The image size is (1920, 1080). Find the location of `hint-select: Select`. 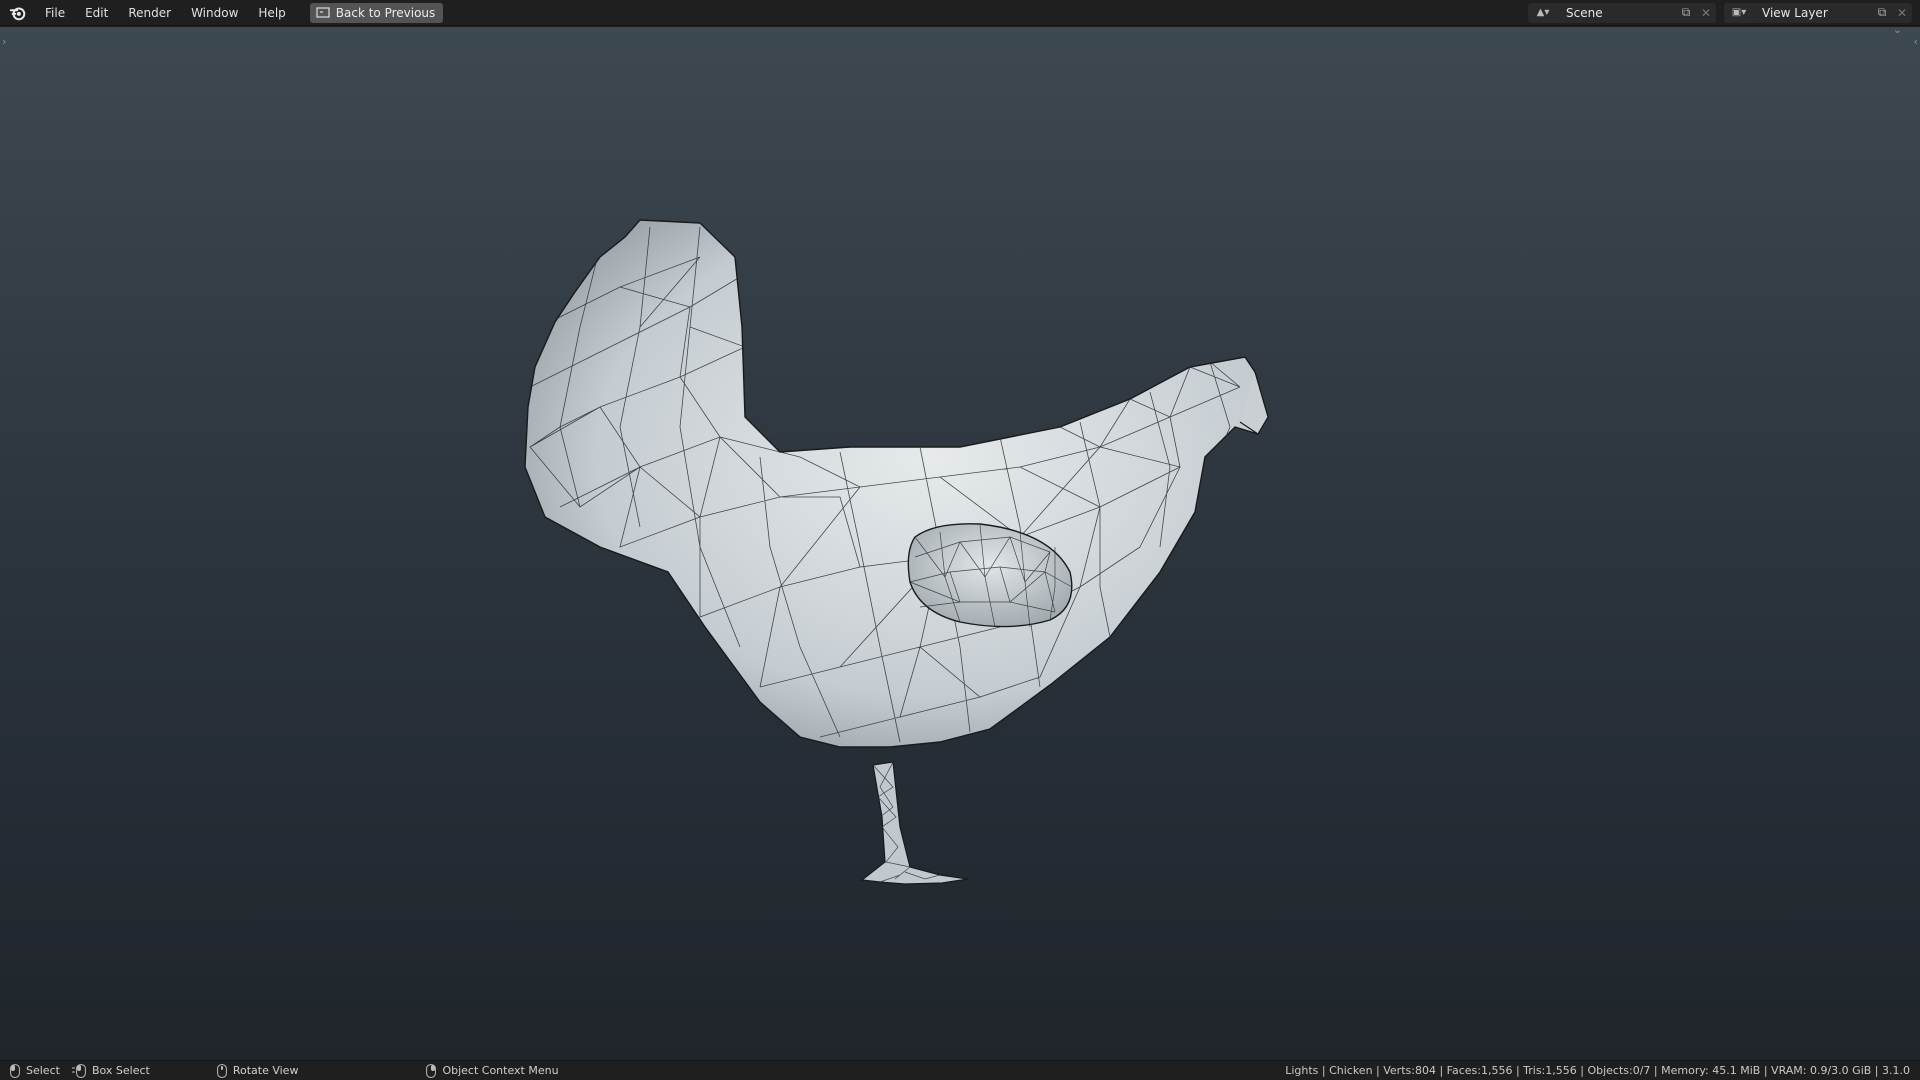

hint-select: Select is located at coordinates (35, 1070).